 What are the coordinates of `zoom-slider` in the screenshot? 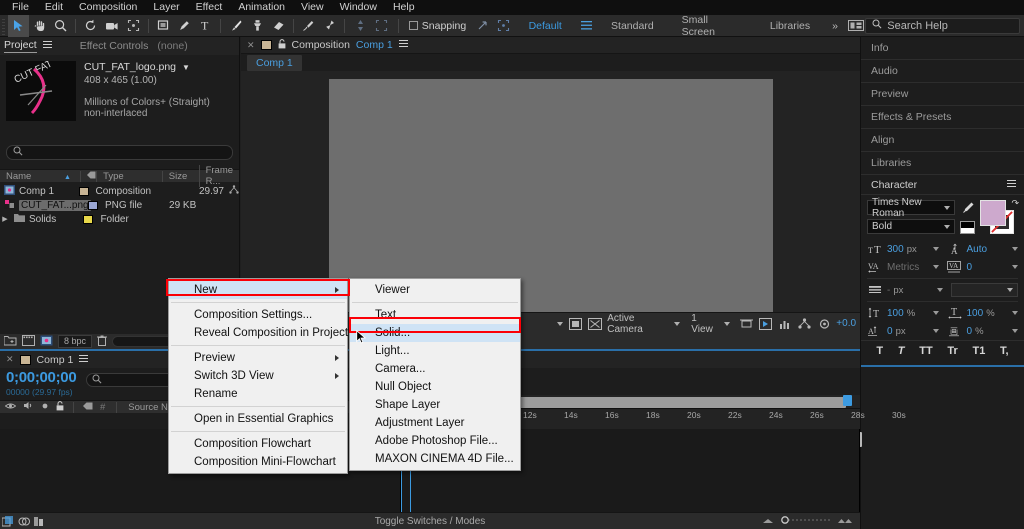 It's located at (806, 521).